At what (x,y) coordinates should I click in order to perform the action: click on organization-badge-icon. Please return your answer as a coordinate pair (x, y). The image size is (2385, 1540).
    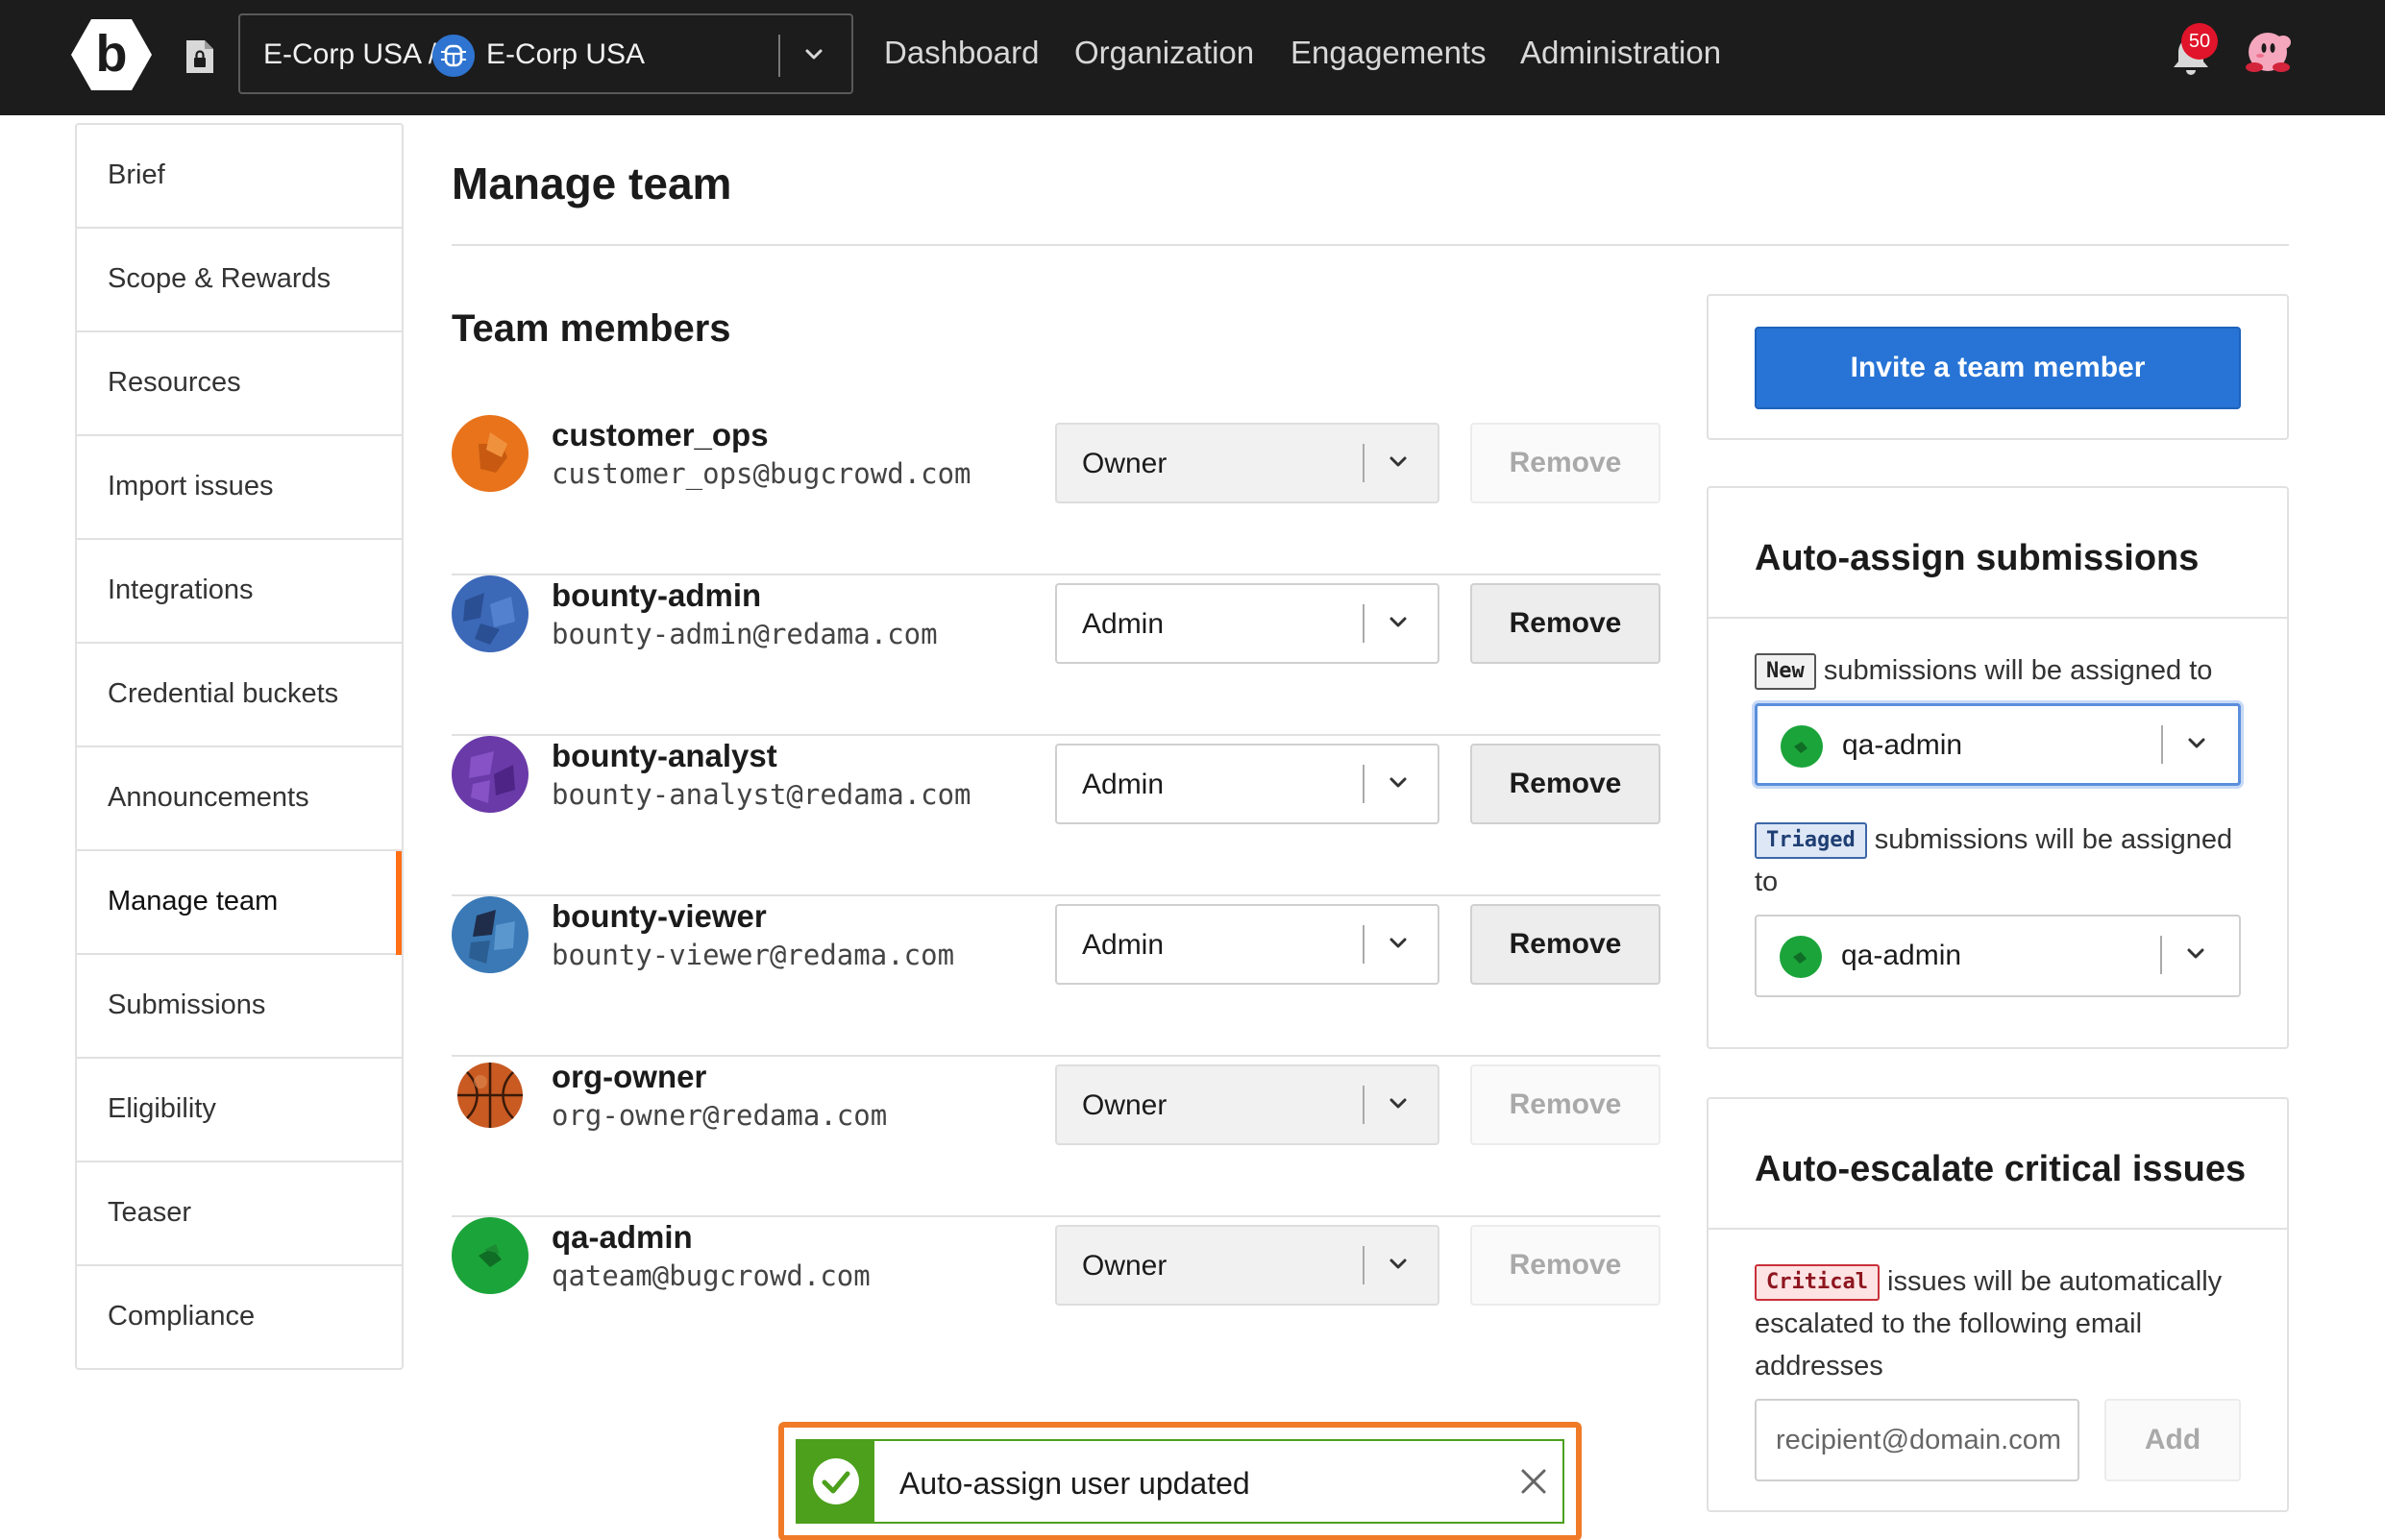
    Looking at the image, I should click on (453, 56).